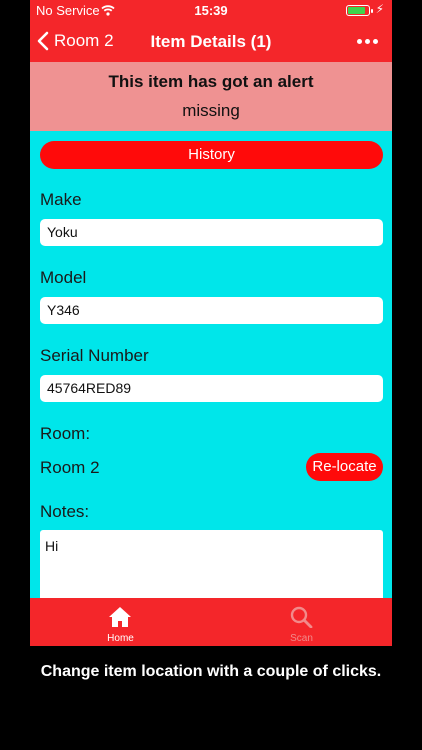  I want to click on status-time: 15:39, so click(211, 10).